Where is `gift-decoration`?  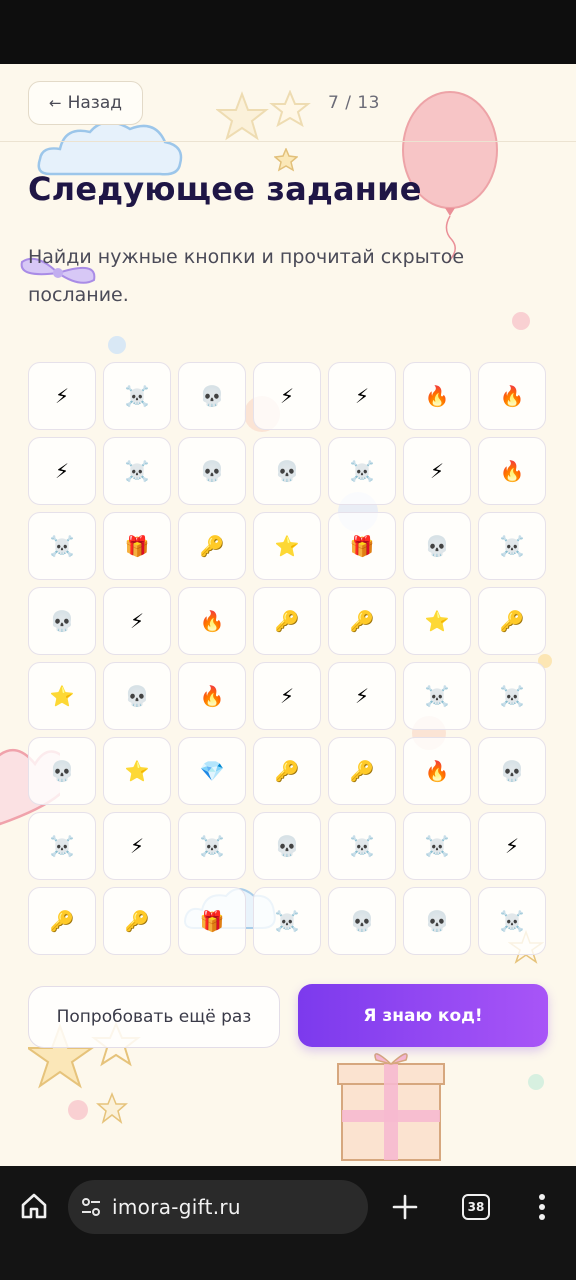
gift-decoration is located at coordinates (391, 1107).